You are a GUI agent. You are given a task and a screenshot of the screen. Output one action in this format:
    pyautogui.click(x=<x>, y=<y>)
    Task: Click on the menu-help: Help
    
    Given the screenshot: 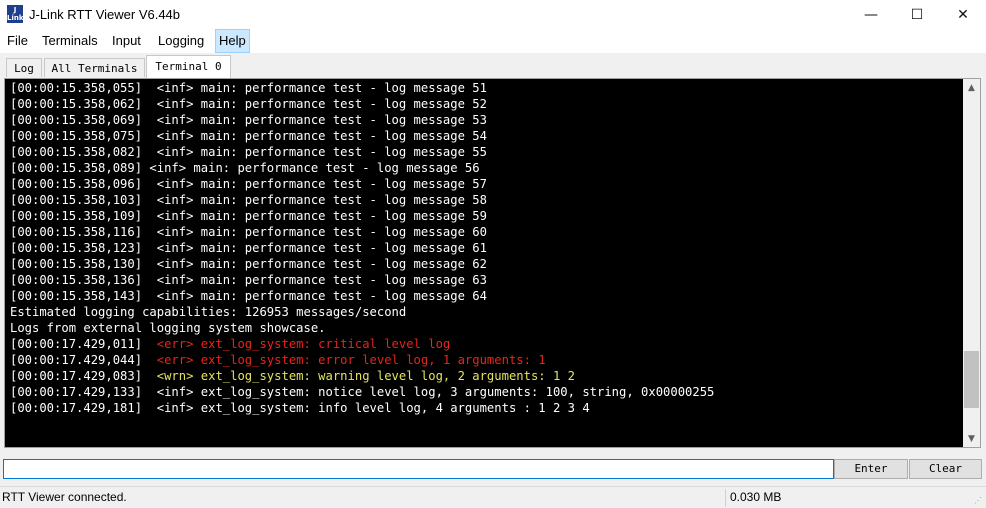 What is the action you would take?
    pyautogui.click(x=232, y=41)
    